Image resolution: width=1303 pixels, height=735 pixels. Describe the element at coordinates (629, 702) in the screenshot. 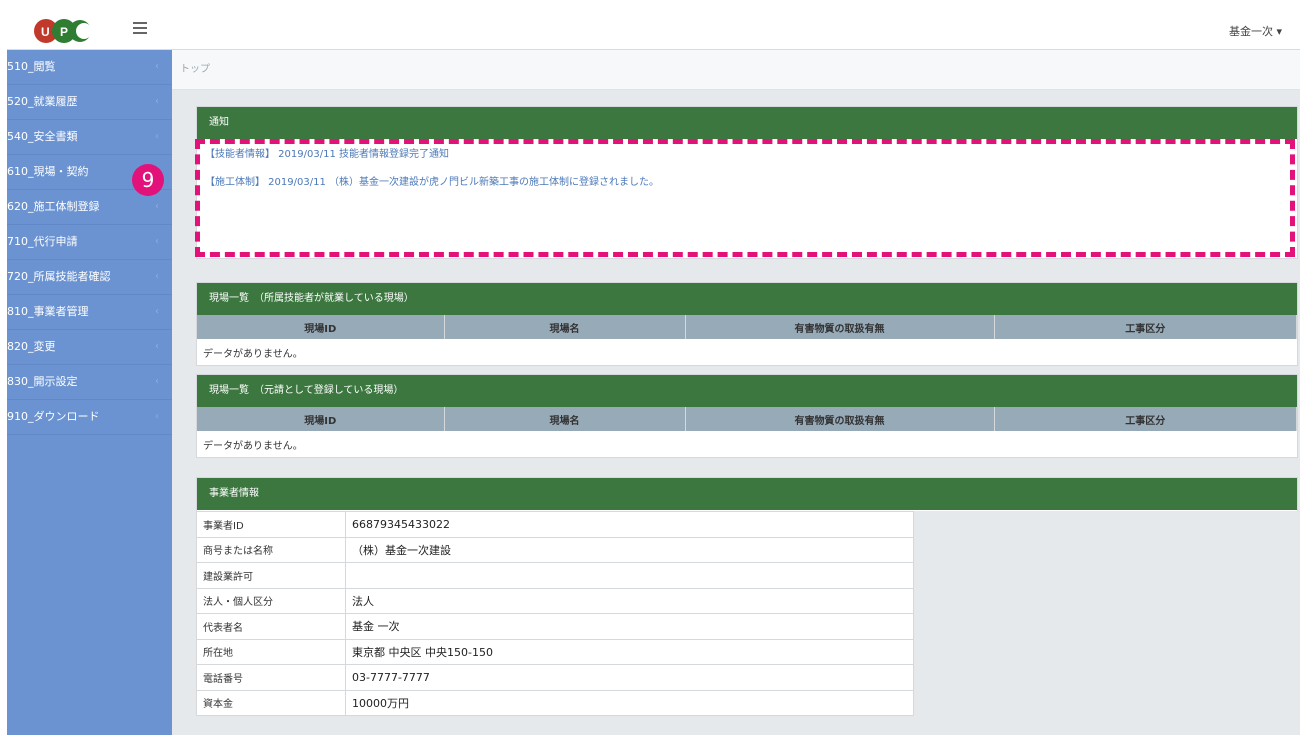

I see `info-value: 10000万円` at that location.